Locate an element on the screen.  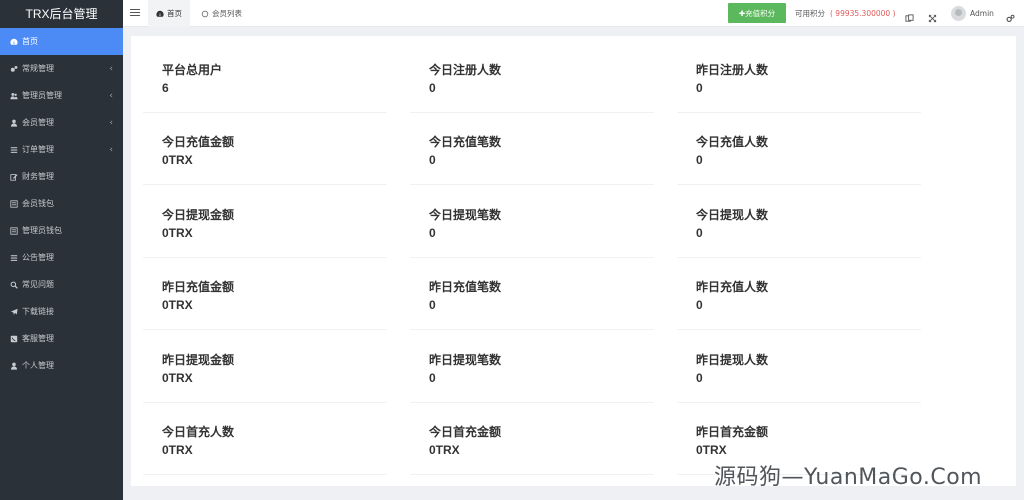
sidebar-item: 管理员钱包 is located at coordinates (61, 230).